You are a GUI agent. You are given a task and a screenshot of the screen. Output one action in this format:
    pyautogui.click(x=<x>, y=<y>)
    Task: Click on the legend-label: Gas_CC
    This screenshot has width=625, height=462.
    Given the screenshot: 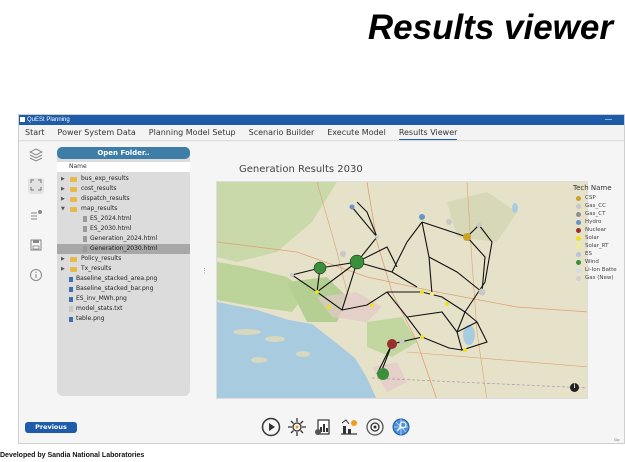 What is the action you would take?
    pyautogui.click(x=595, y=206)
    